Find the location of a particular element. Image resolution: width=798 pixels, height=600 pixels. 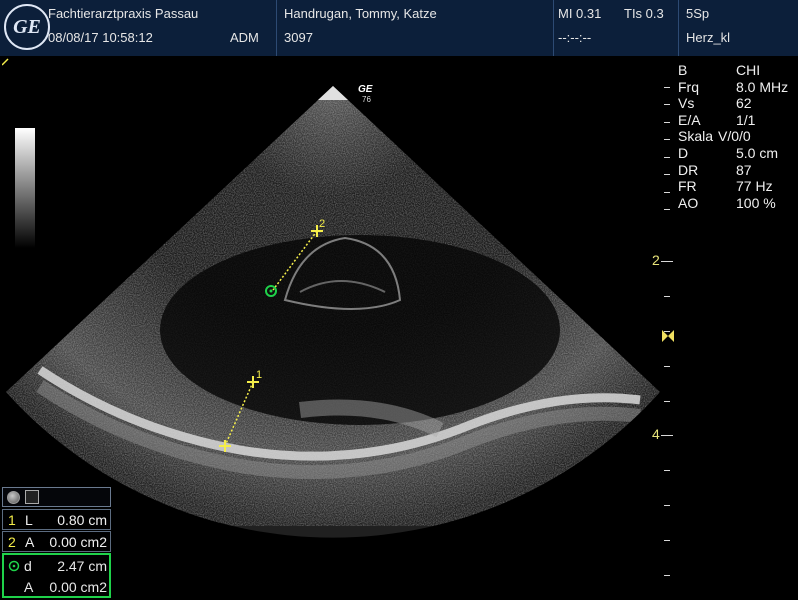

operator-id: ADM is located at coordinates (244, 37).